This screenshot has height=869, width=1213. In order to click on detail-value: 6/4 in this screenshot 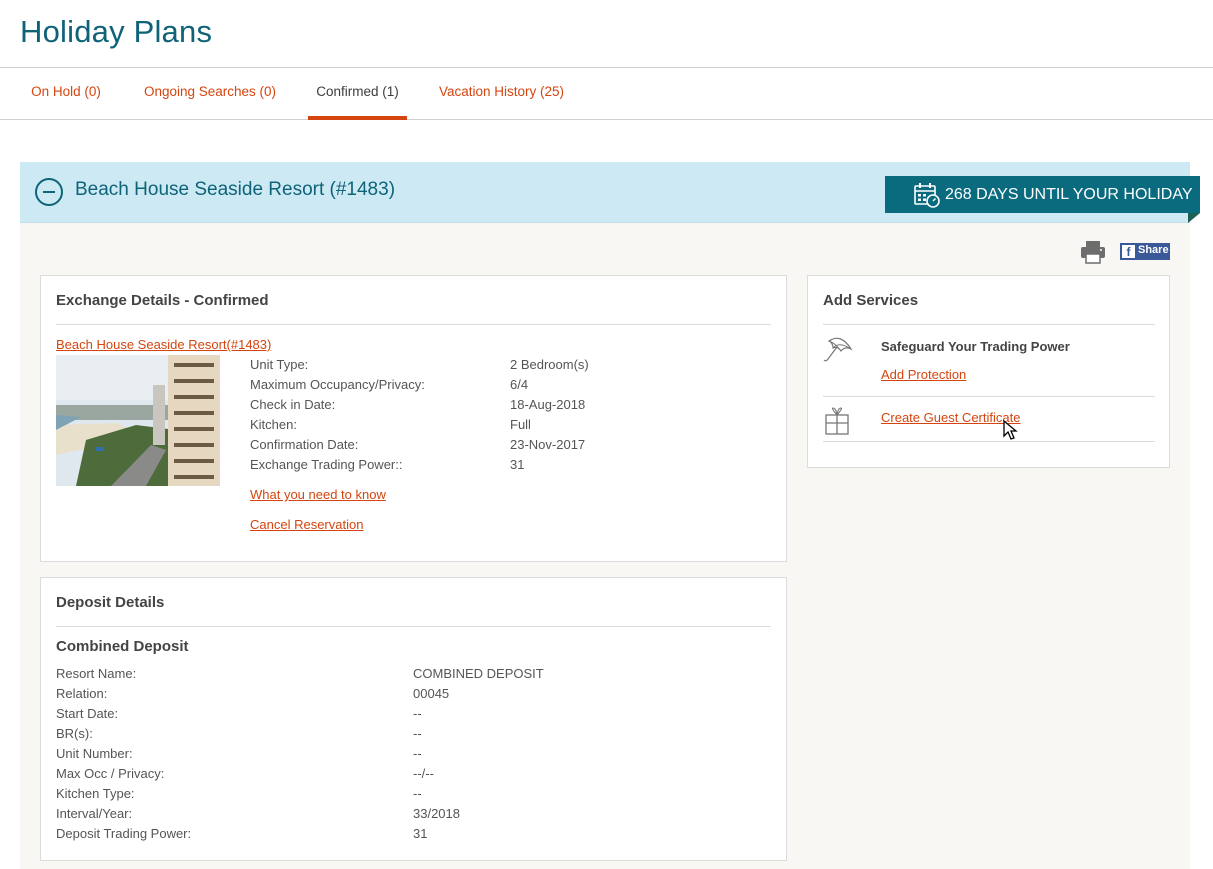, I will do `click(519, 384)`.